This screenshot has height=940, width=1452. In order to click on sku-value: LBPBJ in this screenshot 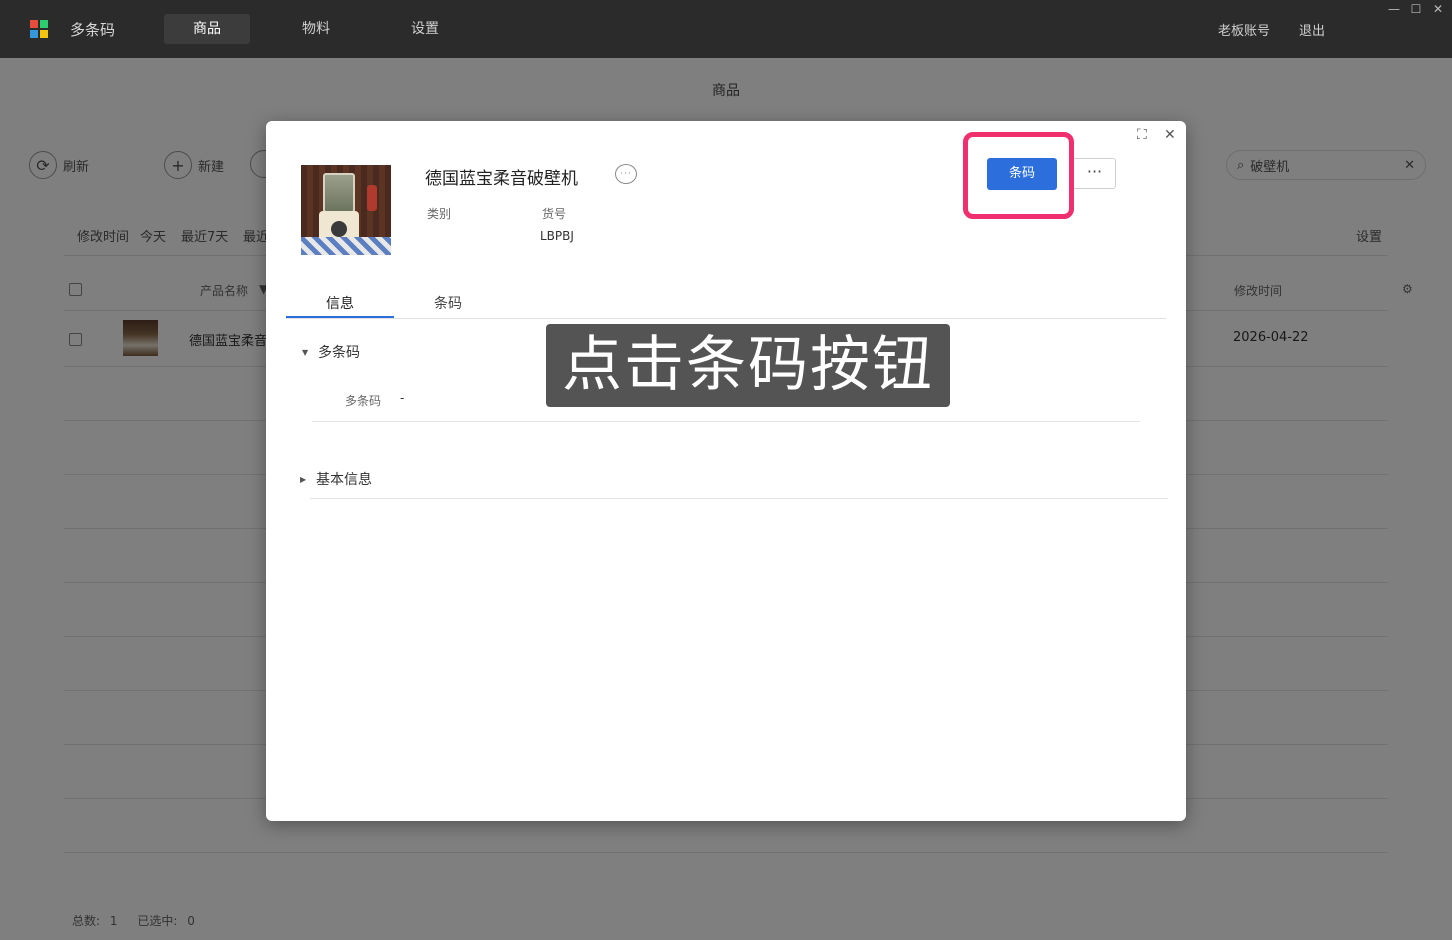, I will do `click(557, 236)`.